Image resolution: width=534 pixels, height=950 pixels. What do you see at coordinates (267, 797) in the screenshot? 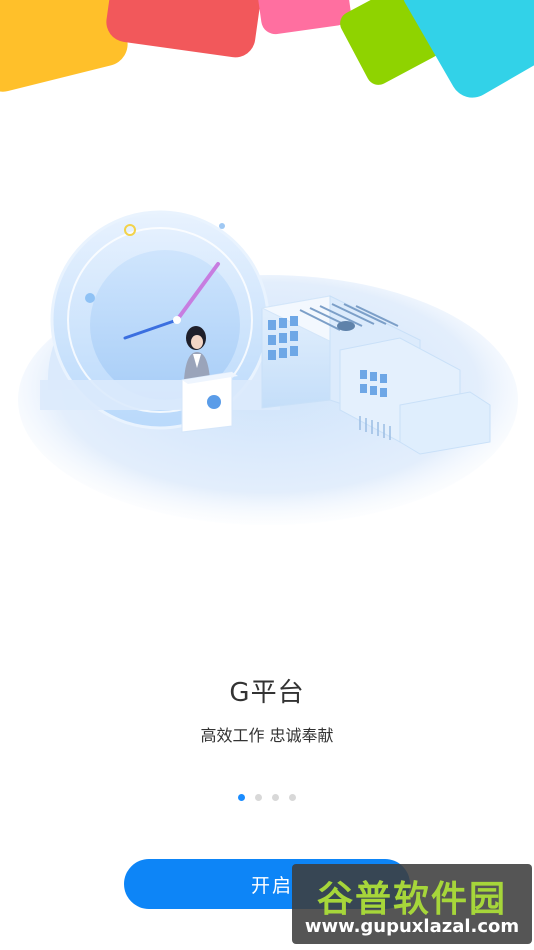
I see `page-indicator` at bounding box center [267, 797].